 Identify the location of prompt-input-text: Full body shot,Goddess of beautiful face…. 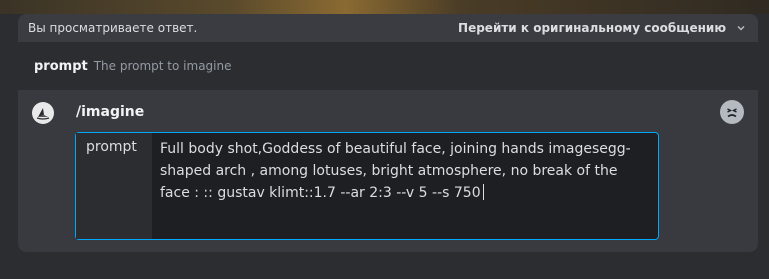
(395, 171).